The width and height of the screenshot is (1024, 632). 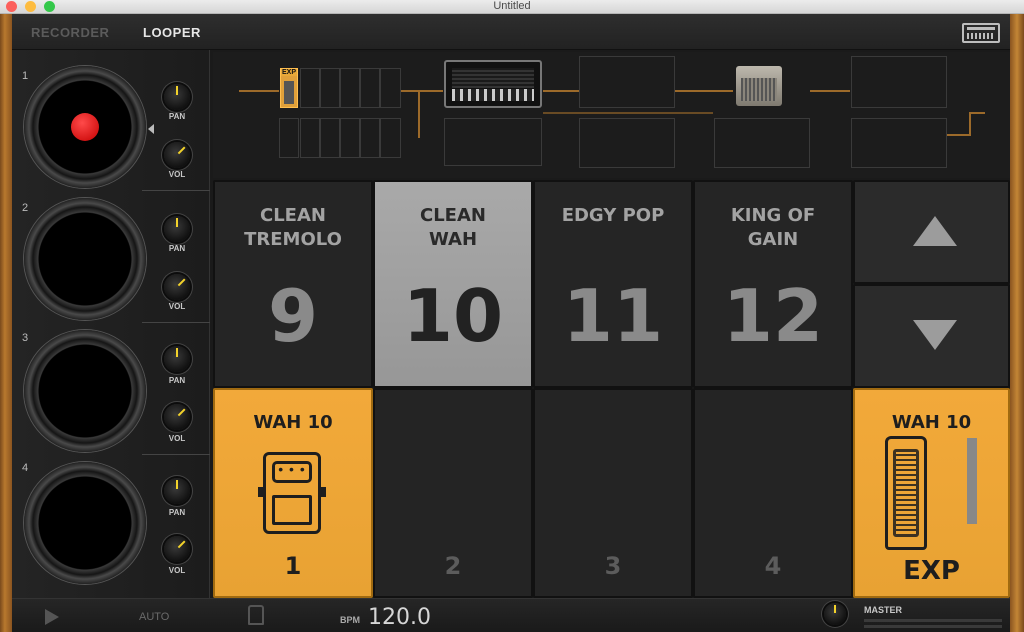 What do you see at coordinates (25, 76) in the screenshot?
I see `track-number: 1` at bounding box center [25, 76].